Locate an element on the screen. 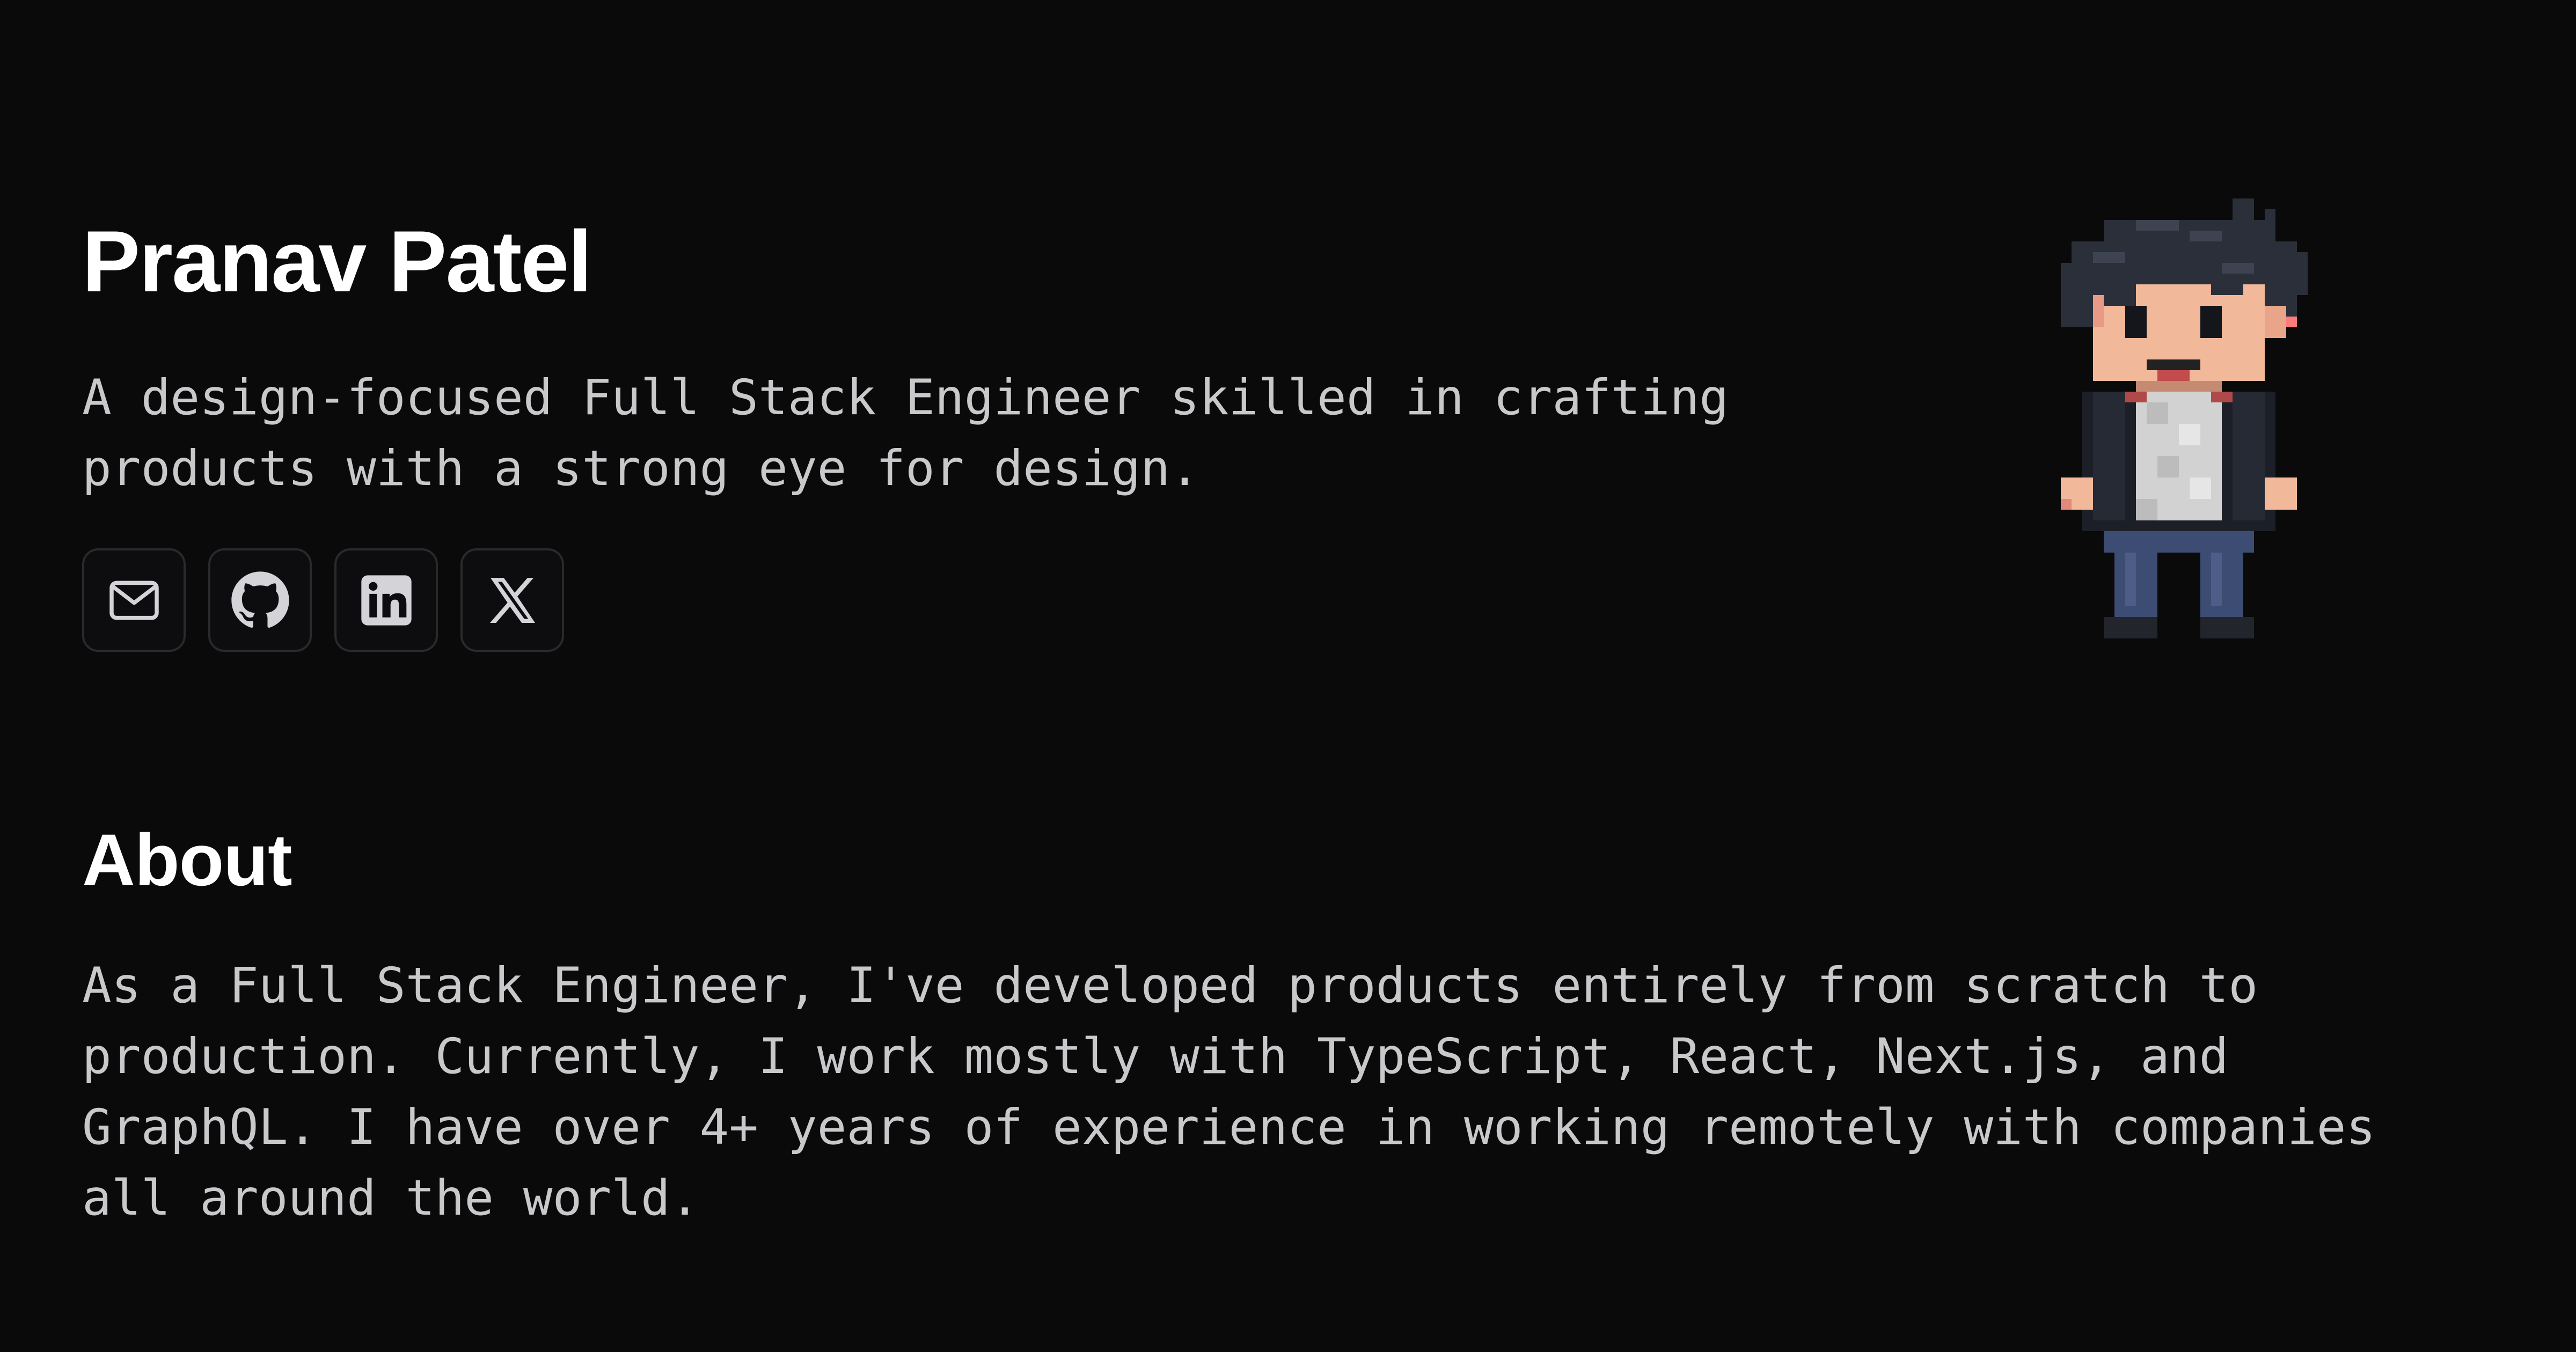 Image resolution: width=2576 pixels, height=1352 pixels. mail-icon is located at coordinates (134, 600).